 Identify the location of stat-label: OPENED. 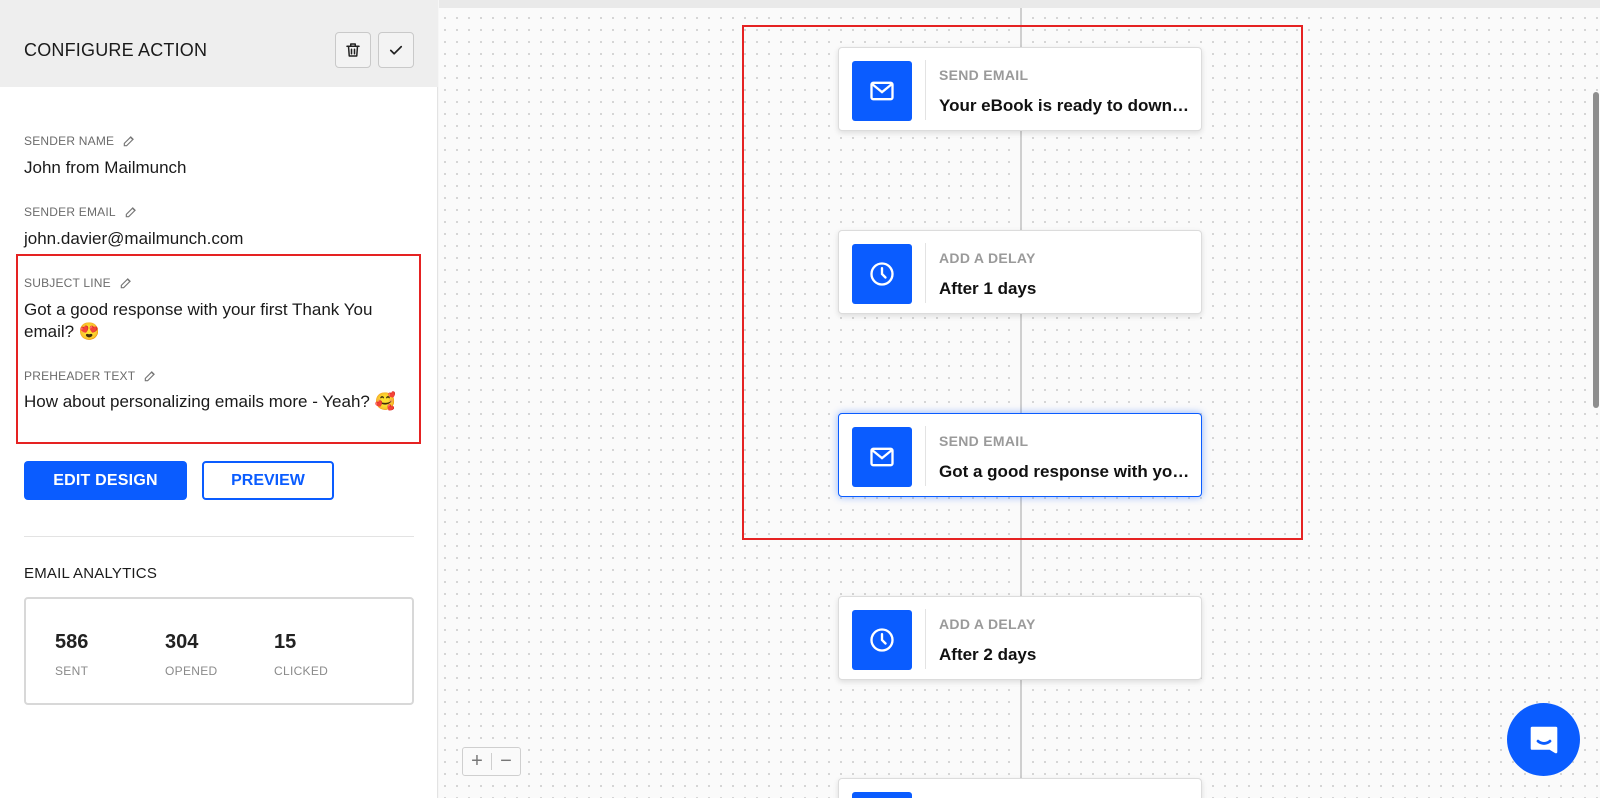
(191, 671).